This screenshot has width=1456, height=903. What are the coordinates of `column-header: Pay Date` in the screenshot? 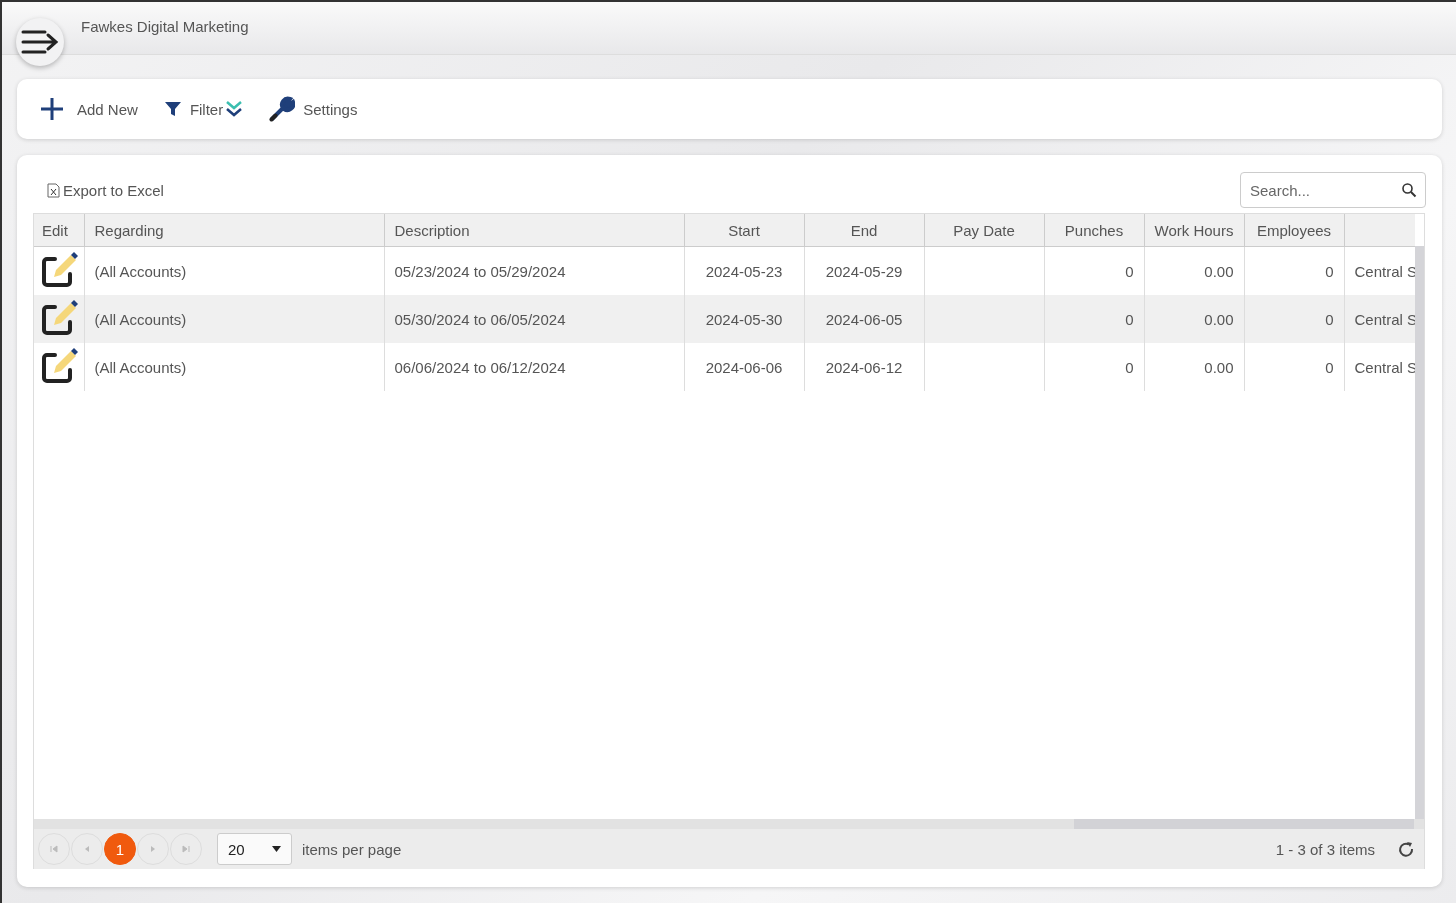 It's located at (984, 230).